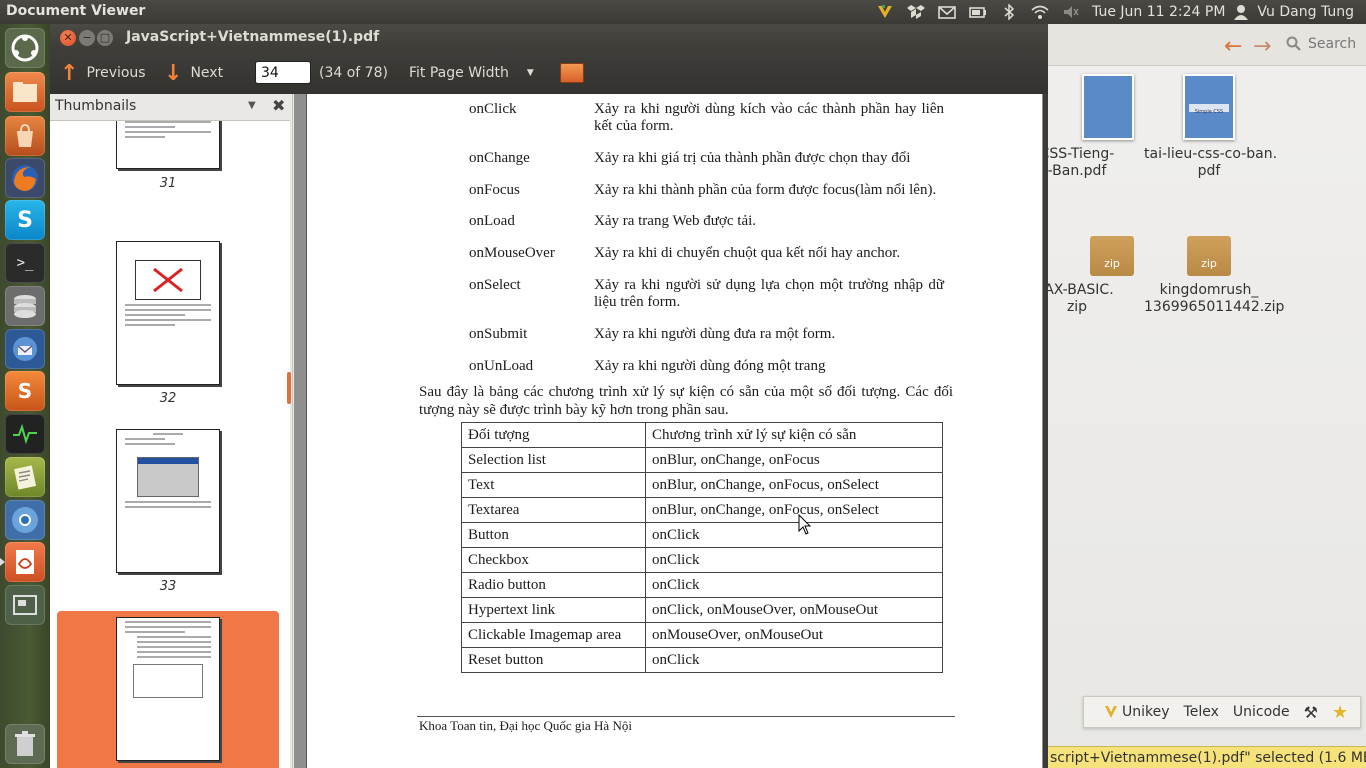 This screenshot has width=1366, height=768. I want to click on user-name: Vu Dang Tung, so click(1308, 12).